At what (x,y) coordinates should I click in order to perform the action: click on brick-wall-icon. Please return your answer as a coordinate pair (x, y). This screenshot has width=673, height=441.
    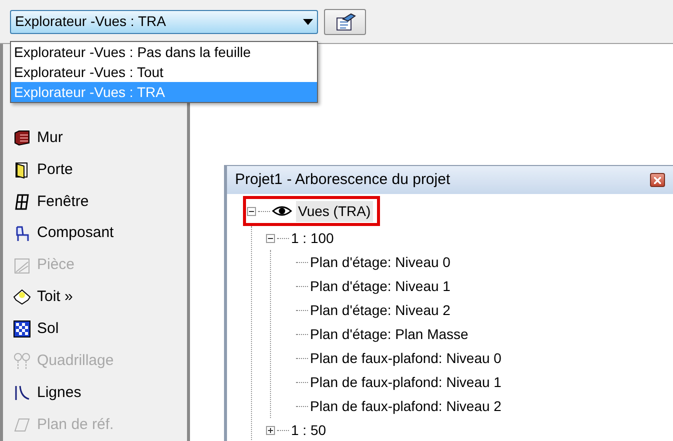
    Looking at the image, I should click on (22, 137).